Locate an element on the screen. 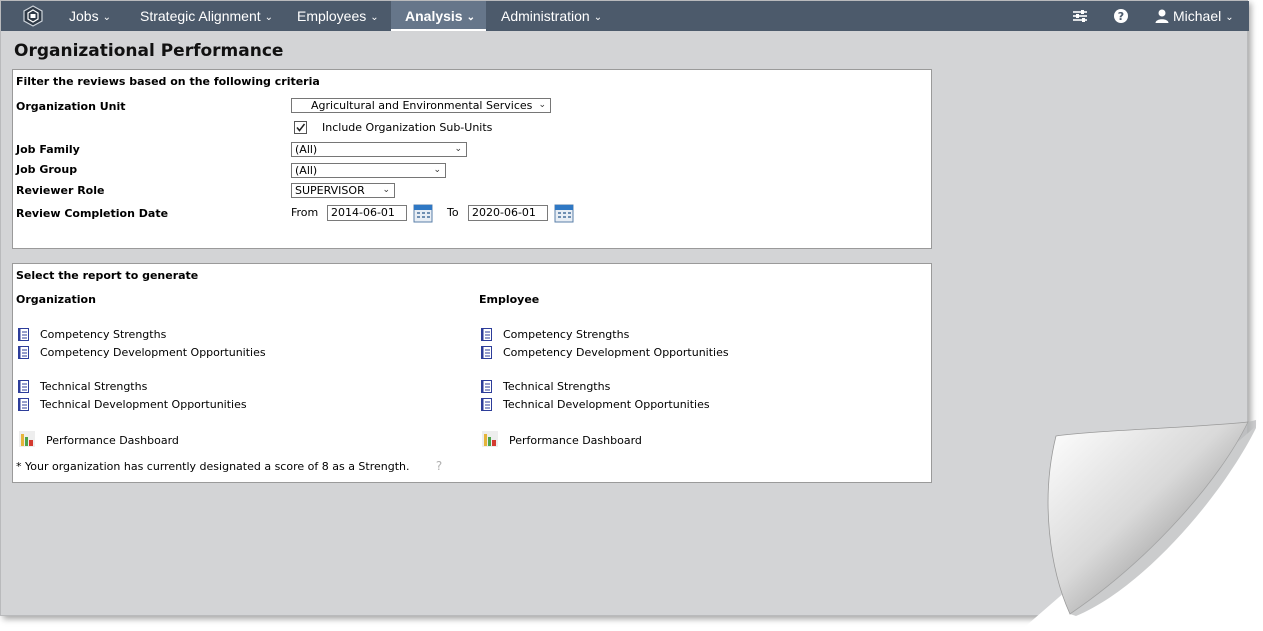  to-label: To is located at coordinates (453, 212).